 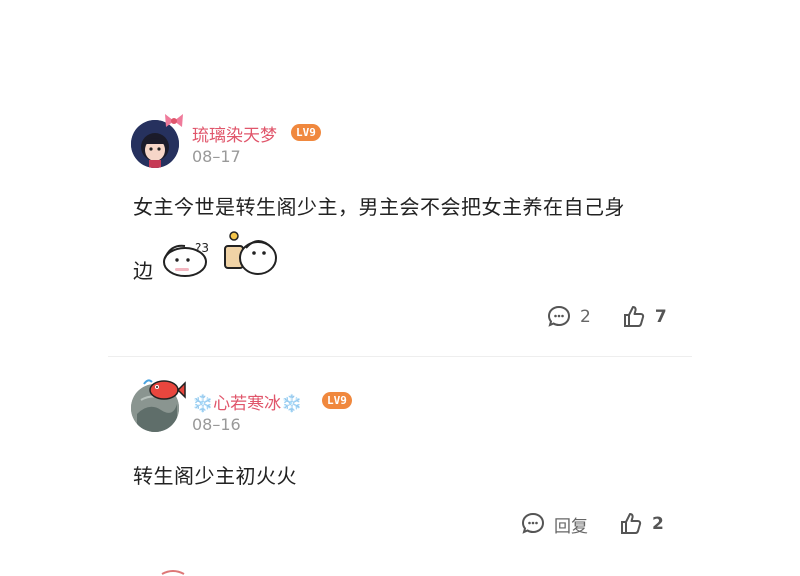 I want to click on reply-count: 2, so click(x=585, y=317).